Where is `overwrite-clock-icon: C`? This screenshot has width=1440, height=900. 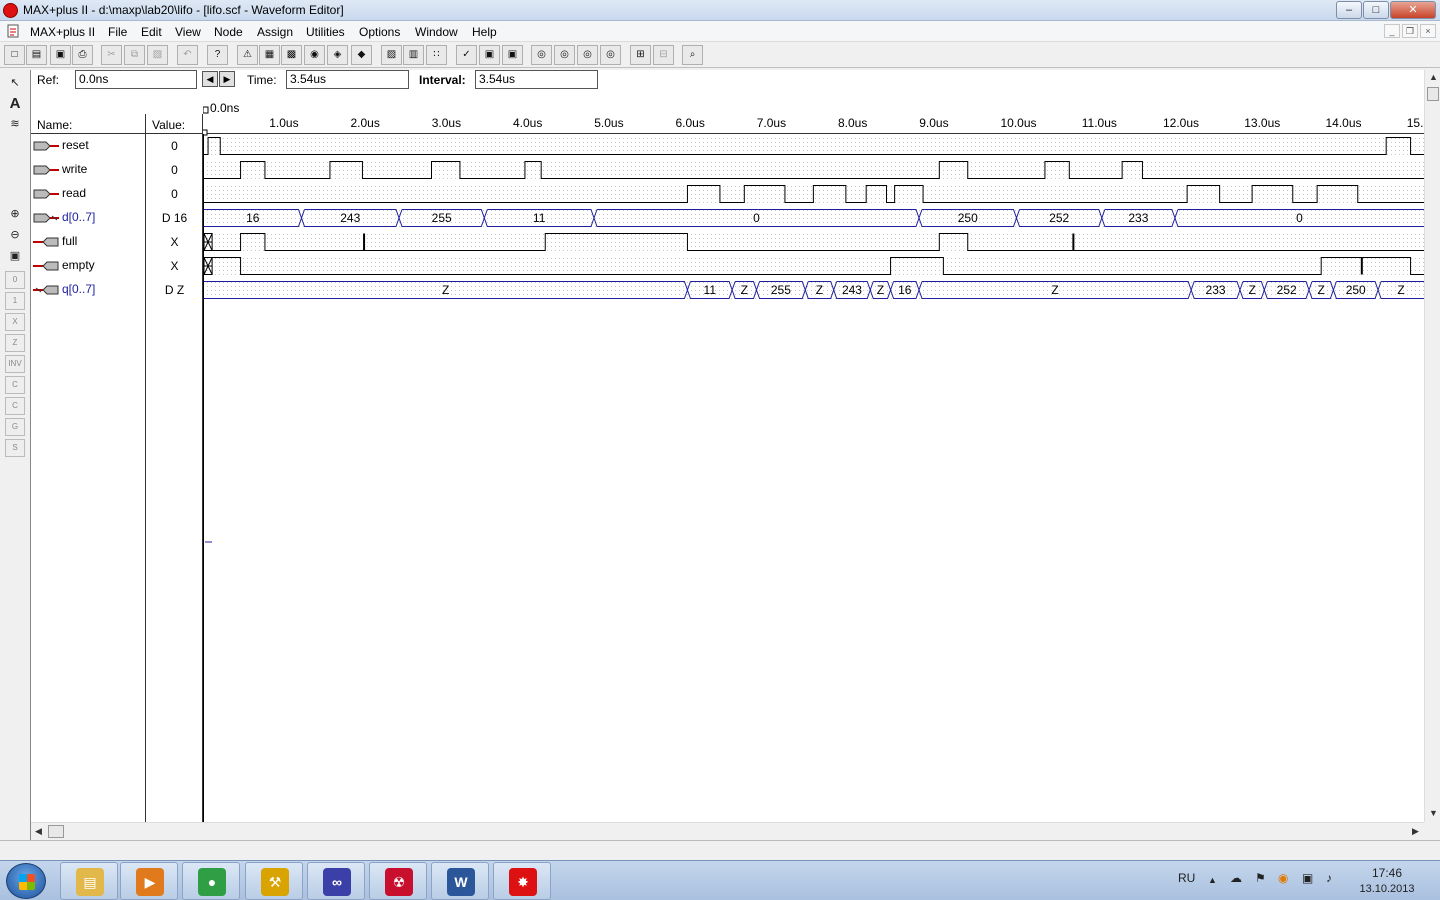 overwrite-clock-icon: C is located at coordinates (15, 385).